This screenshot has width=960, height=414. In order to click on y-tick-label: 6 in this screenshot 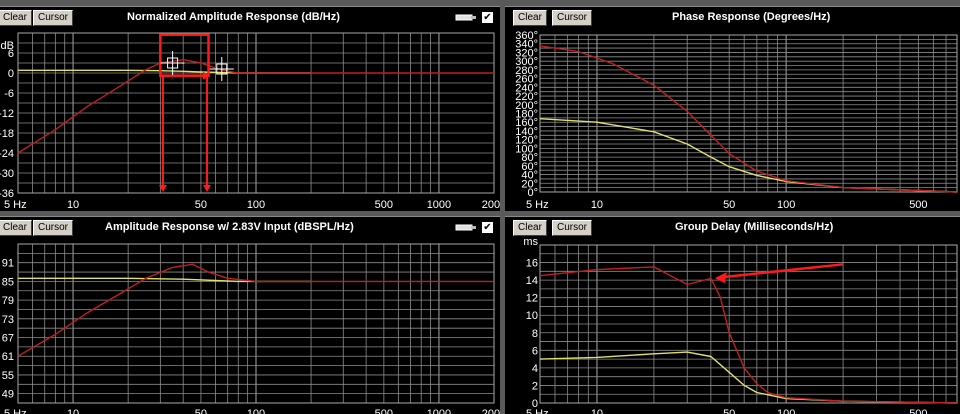, I will do `click(535, 351)`.